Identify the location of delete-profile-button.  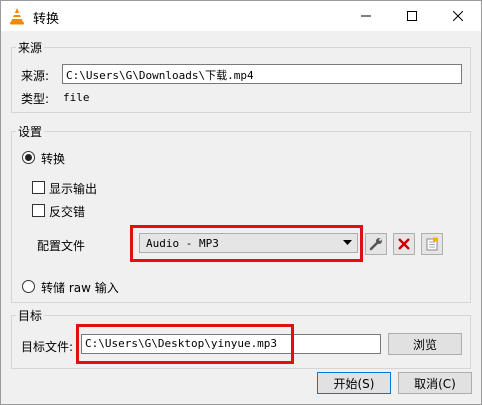
(404, 244).